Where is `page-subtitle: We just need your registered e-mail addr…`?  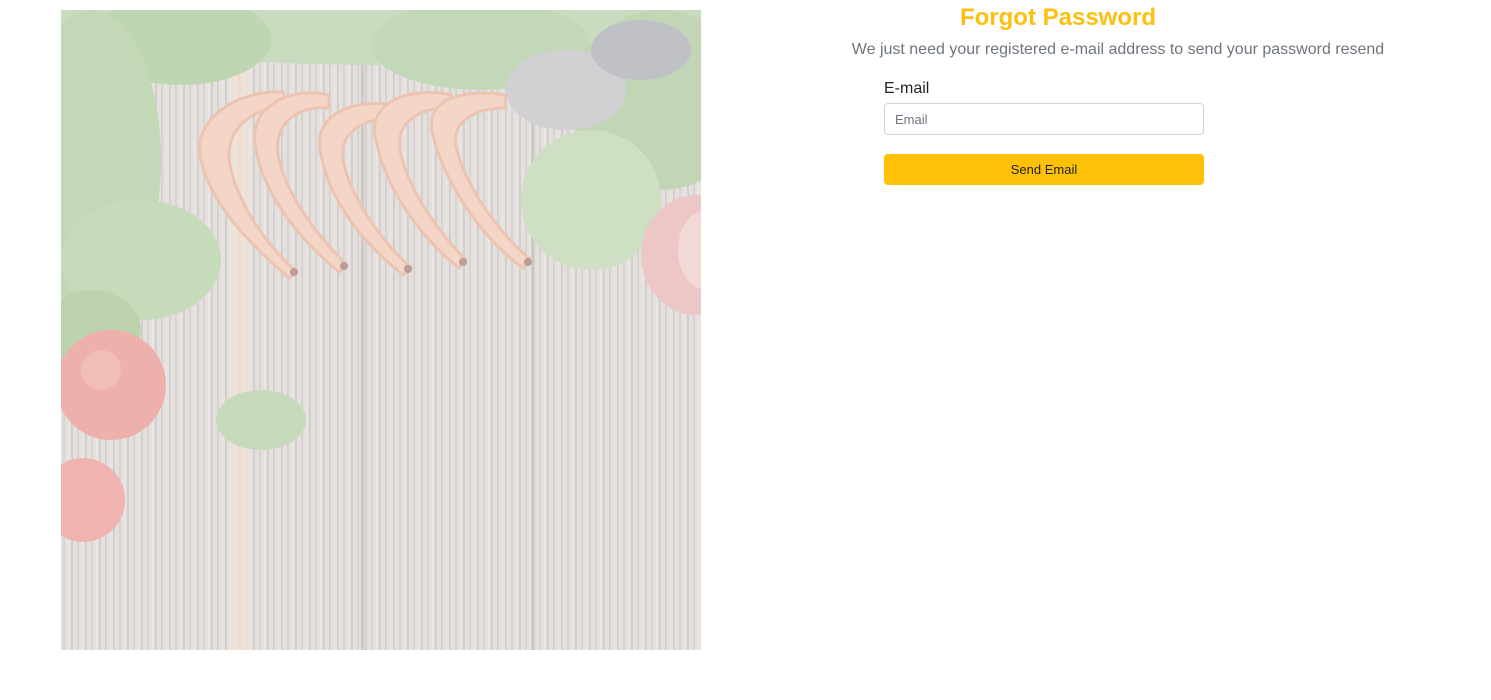
page-subtitle: We just need your registered e-mail addr… is located at coordinates (1118, 49).